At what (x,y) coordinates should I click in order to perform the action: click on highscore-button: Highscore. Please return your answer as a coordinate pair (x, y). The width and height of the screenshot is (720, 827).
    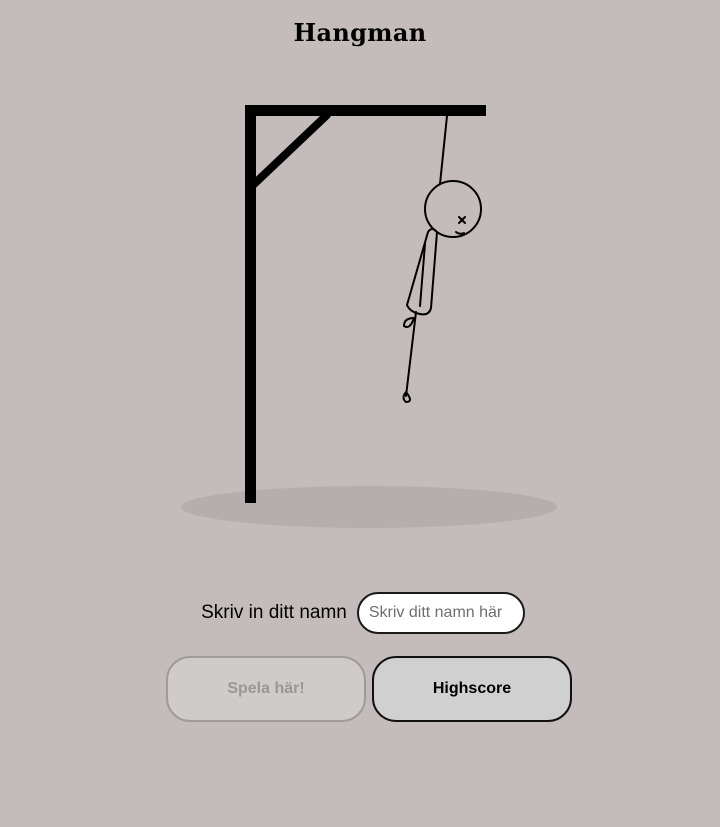
    Looking at the image, I should click on (472, 689).